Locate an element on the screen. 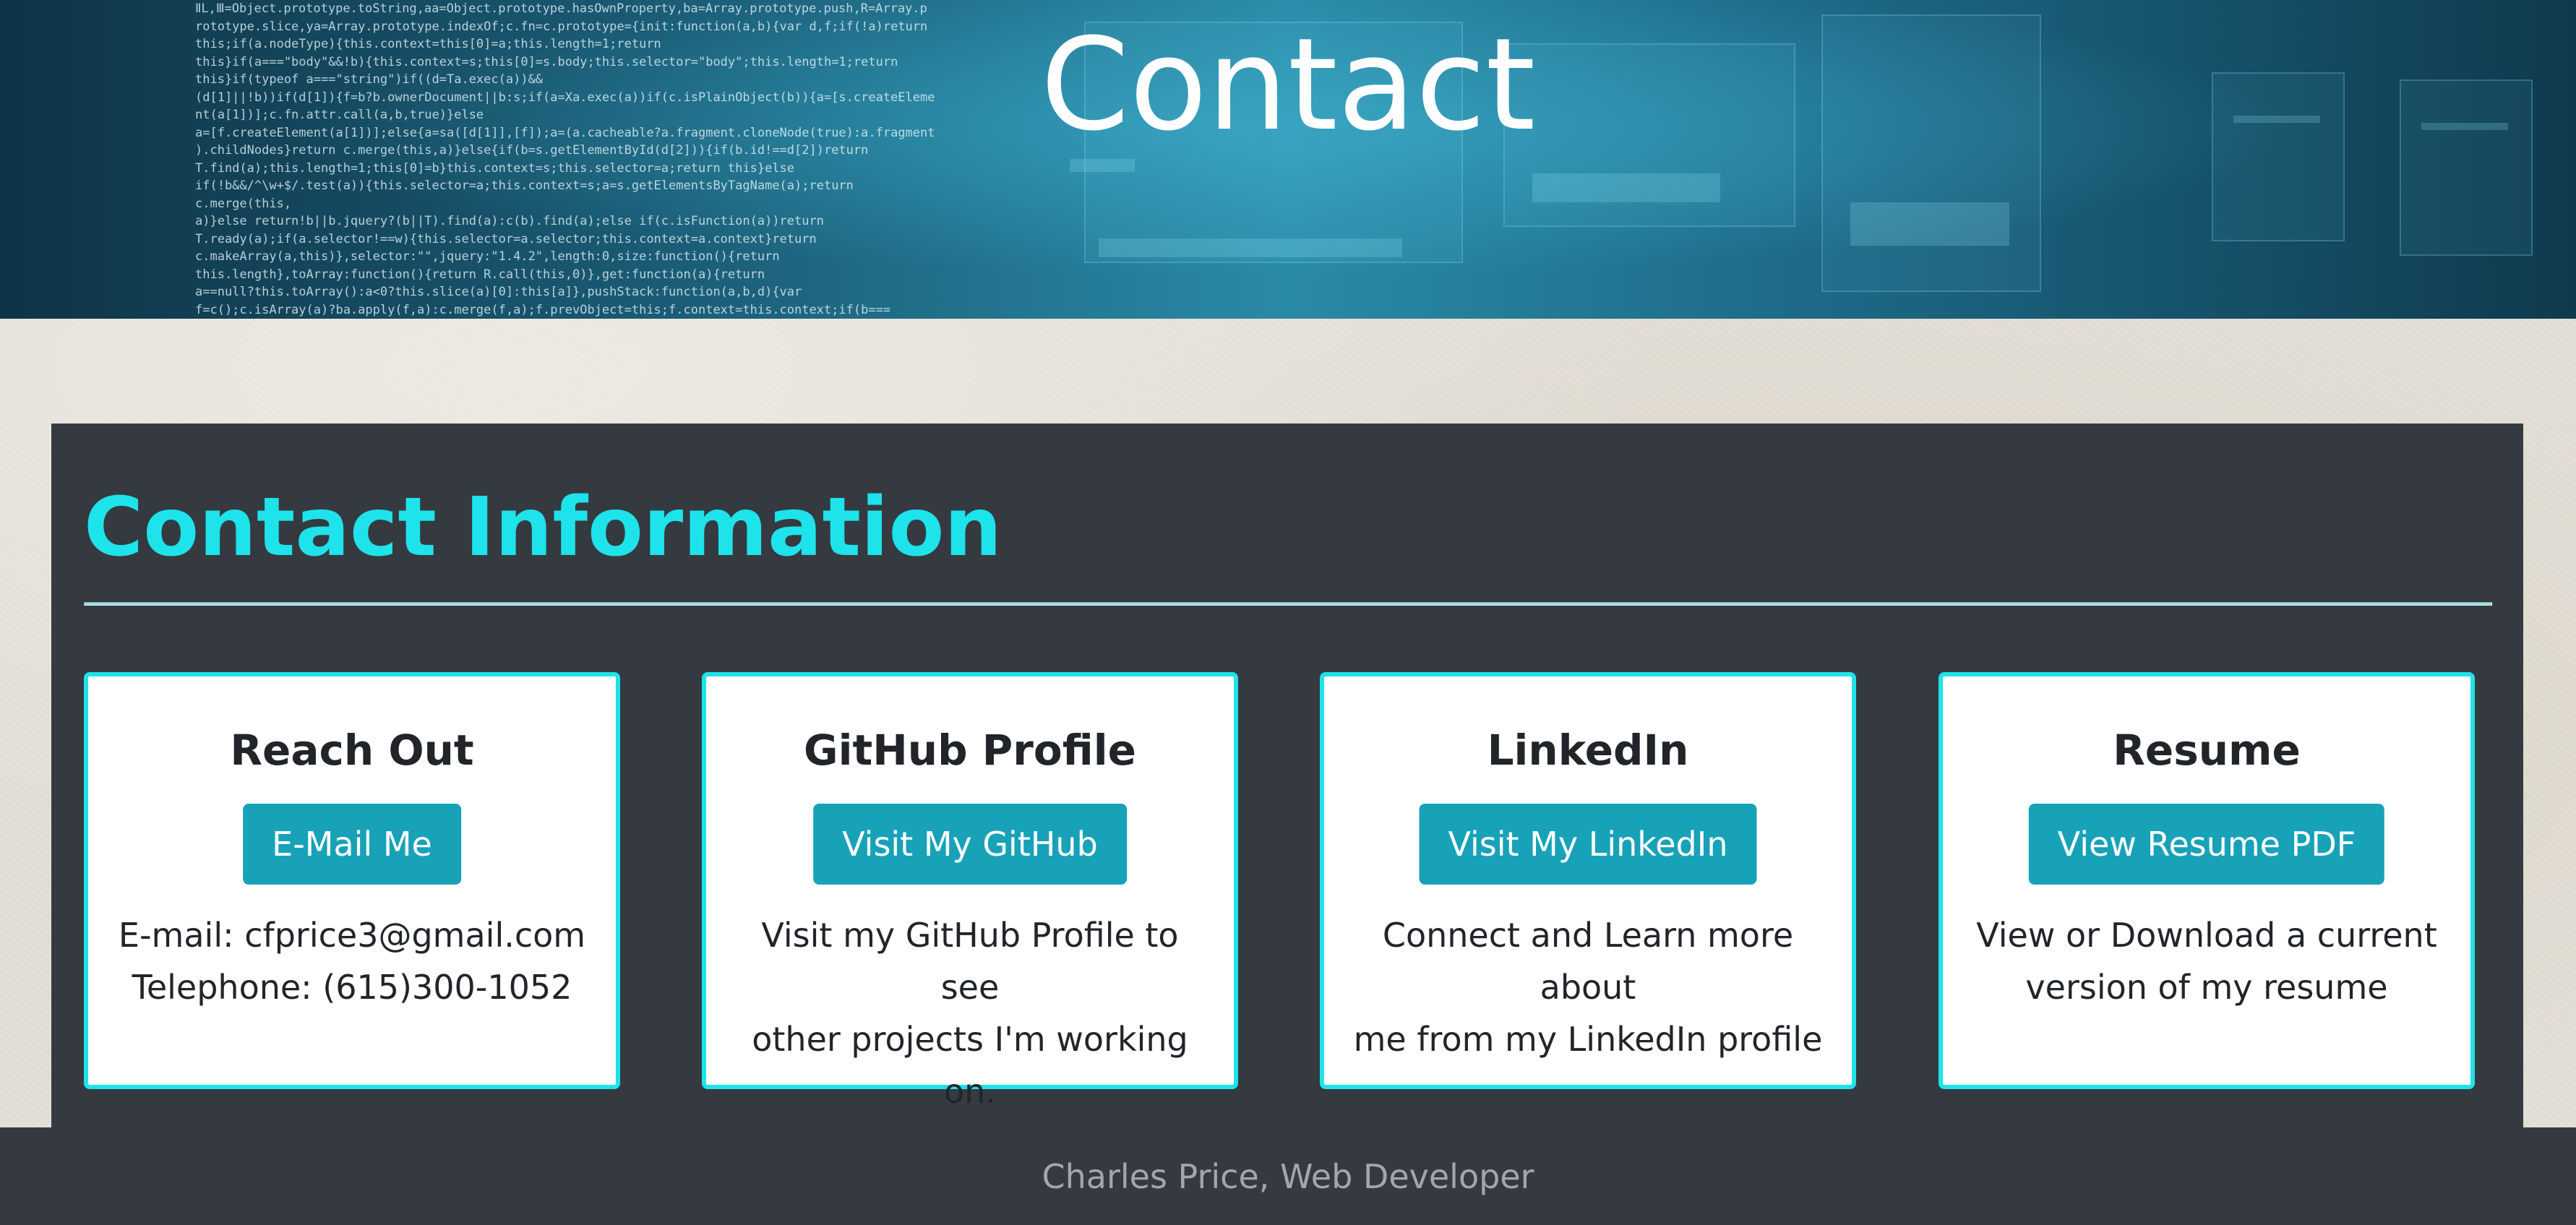  email-text: E-mail: cfprice3@gmail.com is located at coordinates (352, 935).